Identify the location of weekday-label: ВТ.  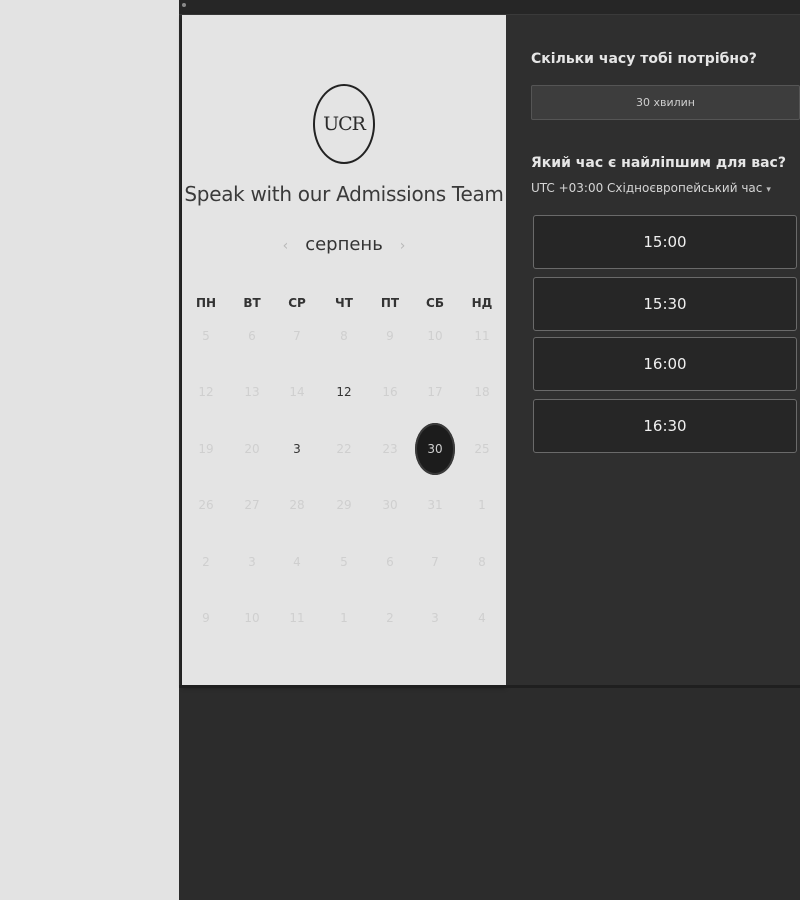
(252, 303).